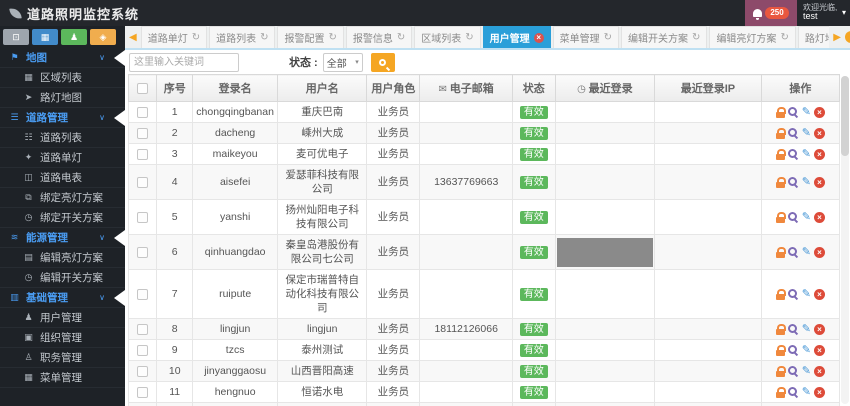  I want to click on sidebar-item-road-meter: ◫ 道路电表, so click(62, 178).